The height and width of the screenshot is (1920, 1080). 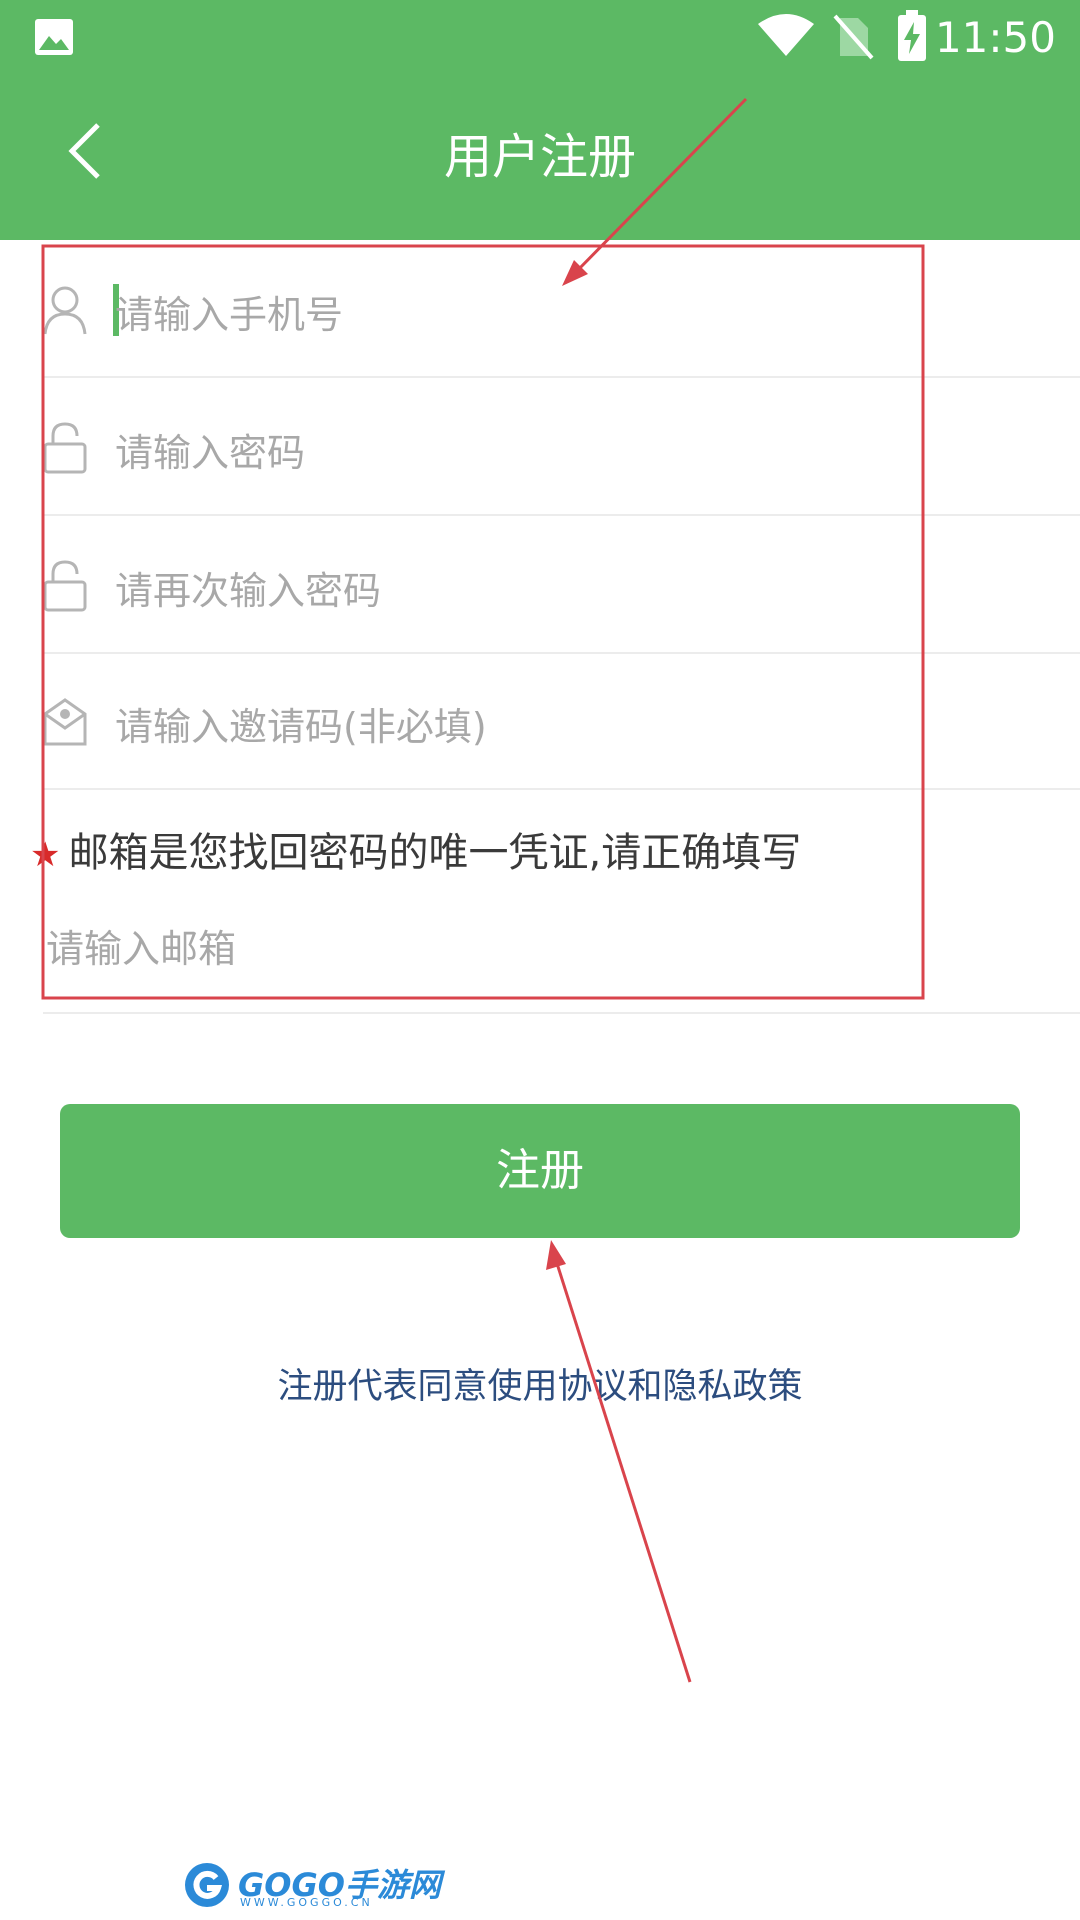 What do you see at coordinates (311, 1885) in the screenshot?
I see `watermark-logo: GOGO手游网 WWW.GOGGO.CN` at bounding box center [311, 1885].